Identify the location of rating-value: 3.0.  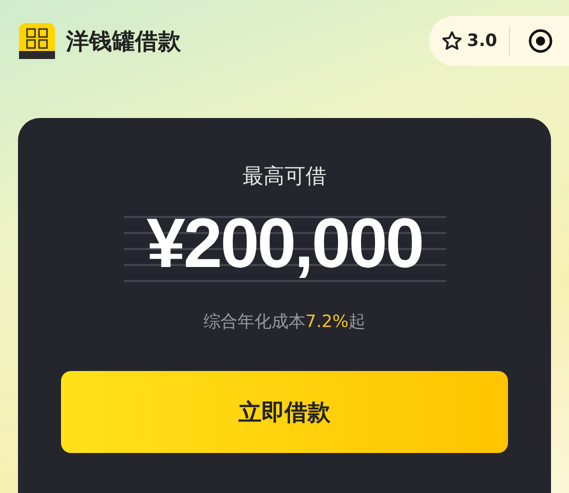
(482, 41).